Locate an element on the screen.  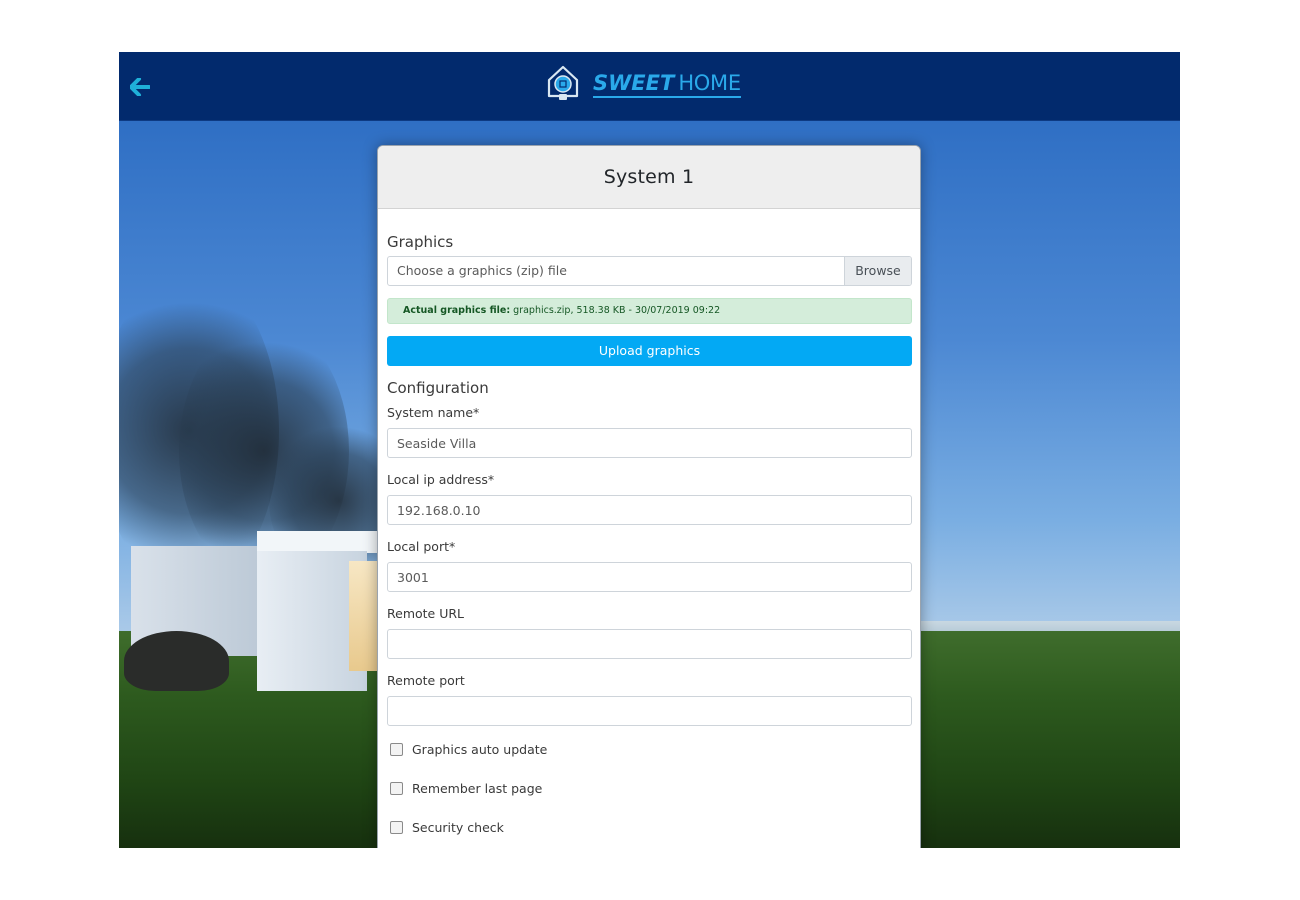
local-port-input is located at coordinates (649, 577).